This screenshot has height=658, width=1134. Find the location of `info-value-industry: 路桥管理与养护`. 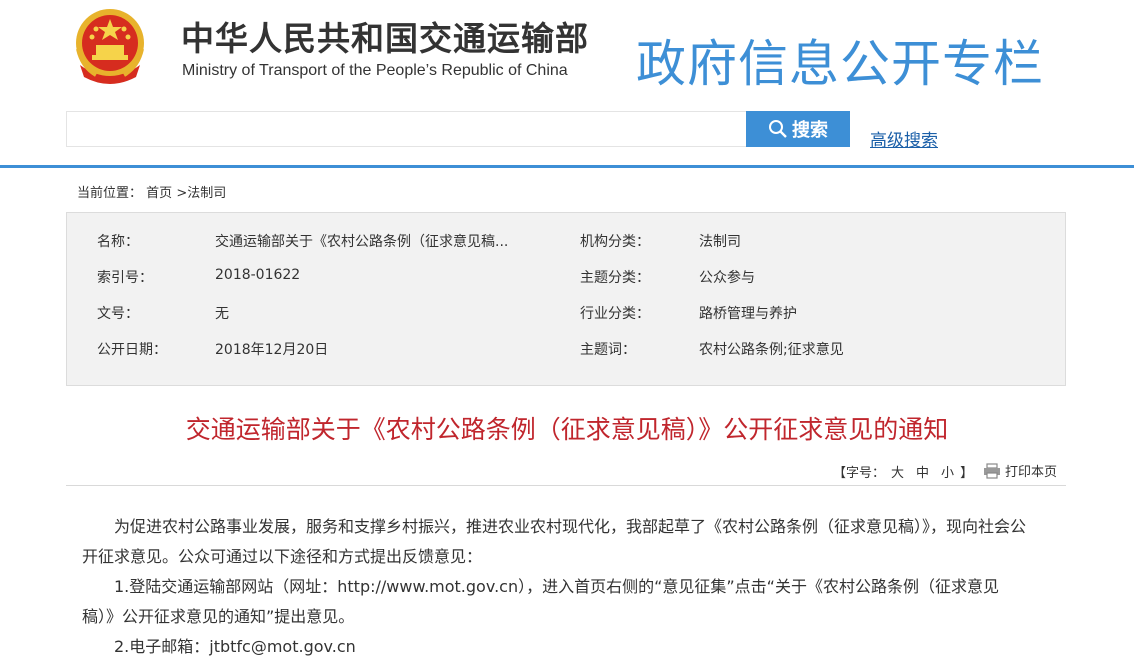

info-value-industry: 路桥管理与养护 is located at coordinates (748, 314).